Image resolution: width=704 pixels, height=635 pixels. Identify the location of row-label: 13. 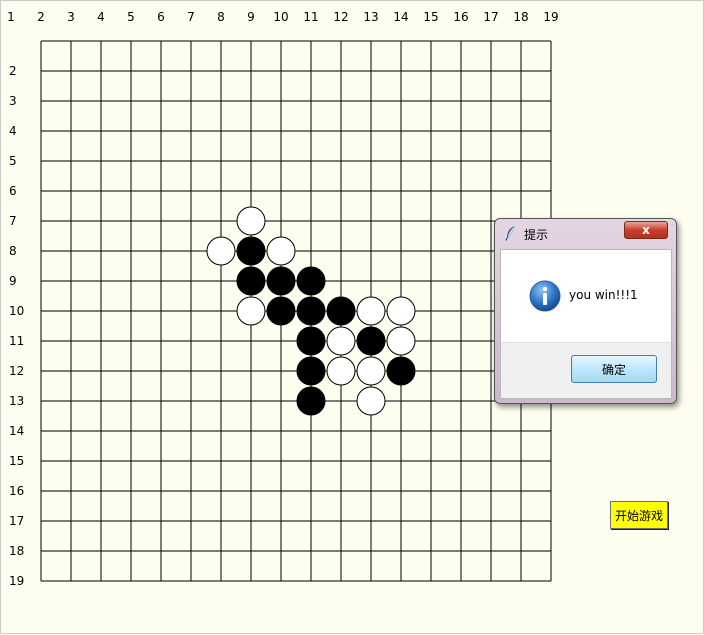
(16, 401).